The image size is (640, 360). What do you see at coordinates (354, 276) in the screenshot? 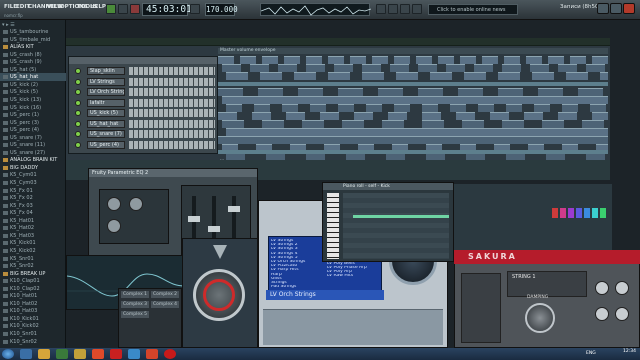
I see `preset-item: LV Raw Hits` at bounding box center [354, 276].